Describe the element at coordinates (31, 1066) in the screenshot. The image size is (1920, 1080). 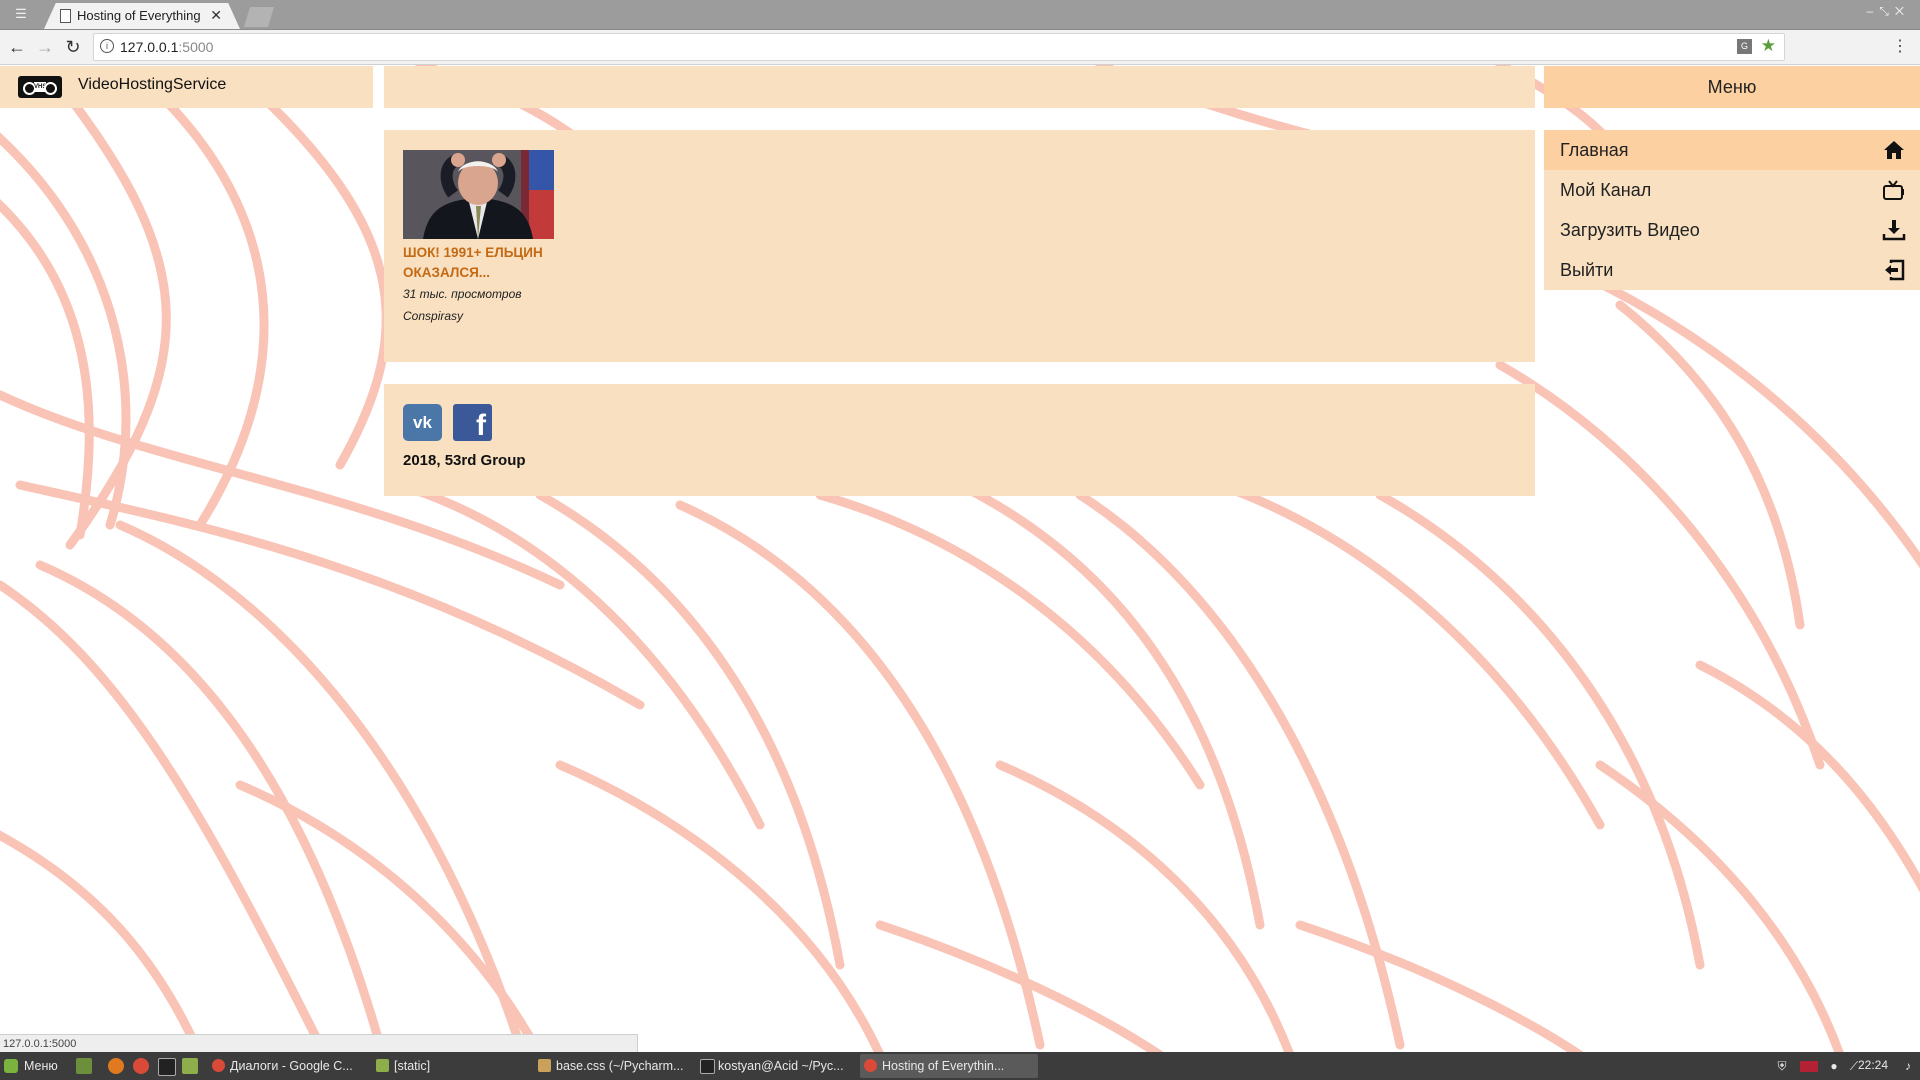
I see `start-menu-button: Меню` at that location.